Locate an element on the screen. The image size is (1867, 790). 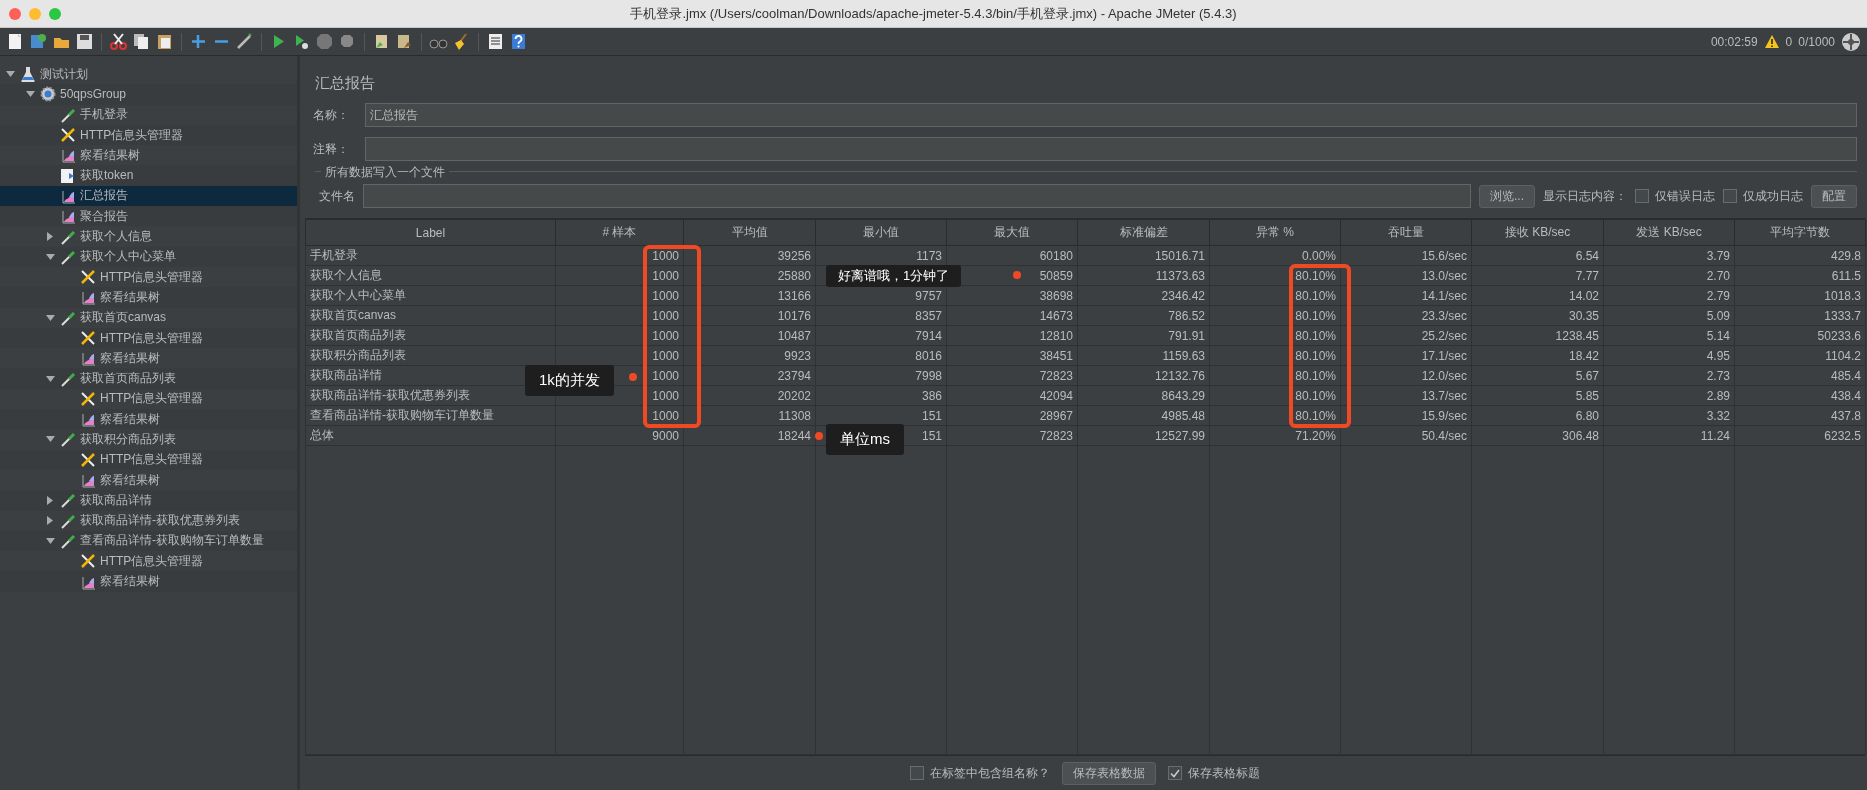
table-cell: 8643.29 is located at coordinates (1143, 395).